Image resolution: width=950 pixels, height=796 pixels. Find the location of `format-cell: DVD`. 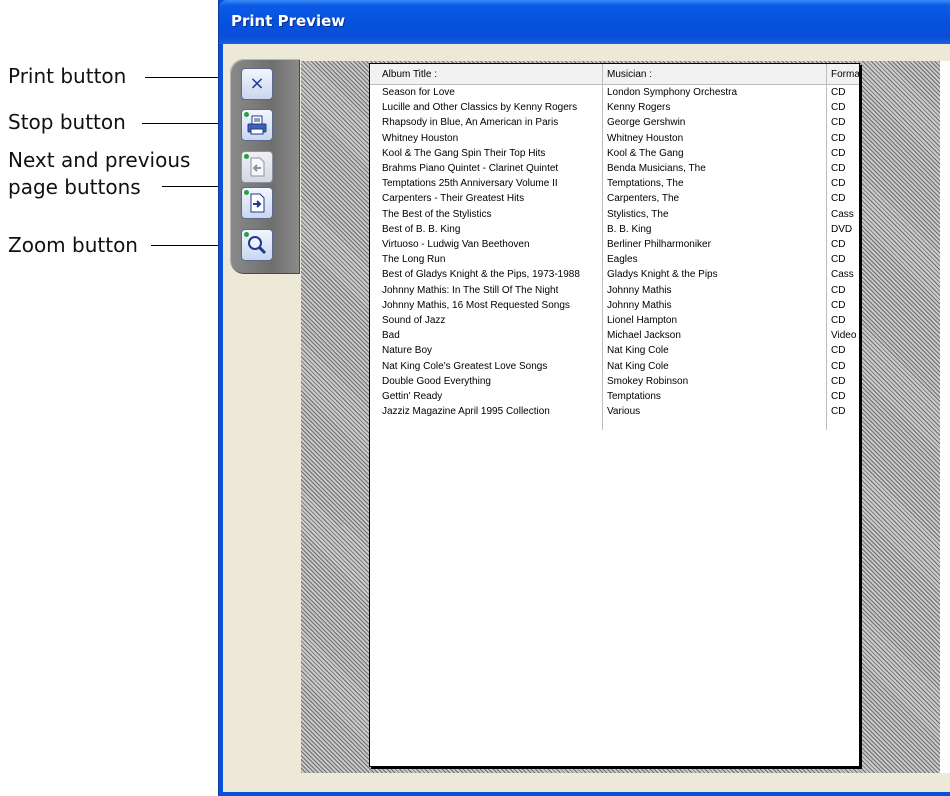

format-cell: DVD is located at coordinates (842, 229).